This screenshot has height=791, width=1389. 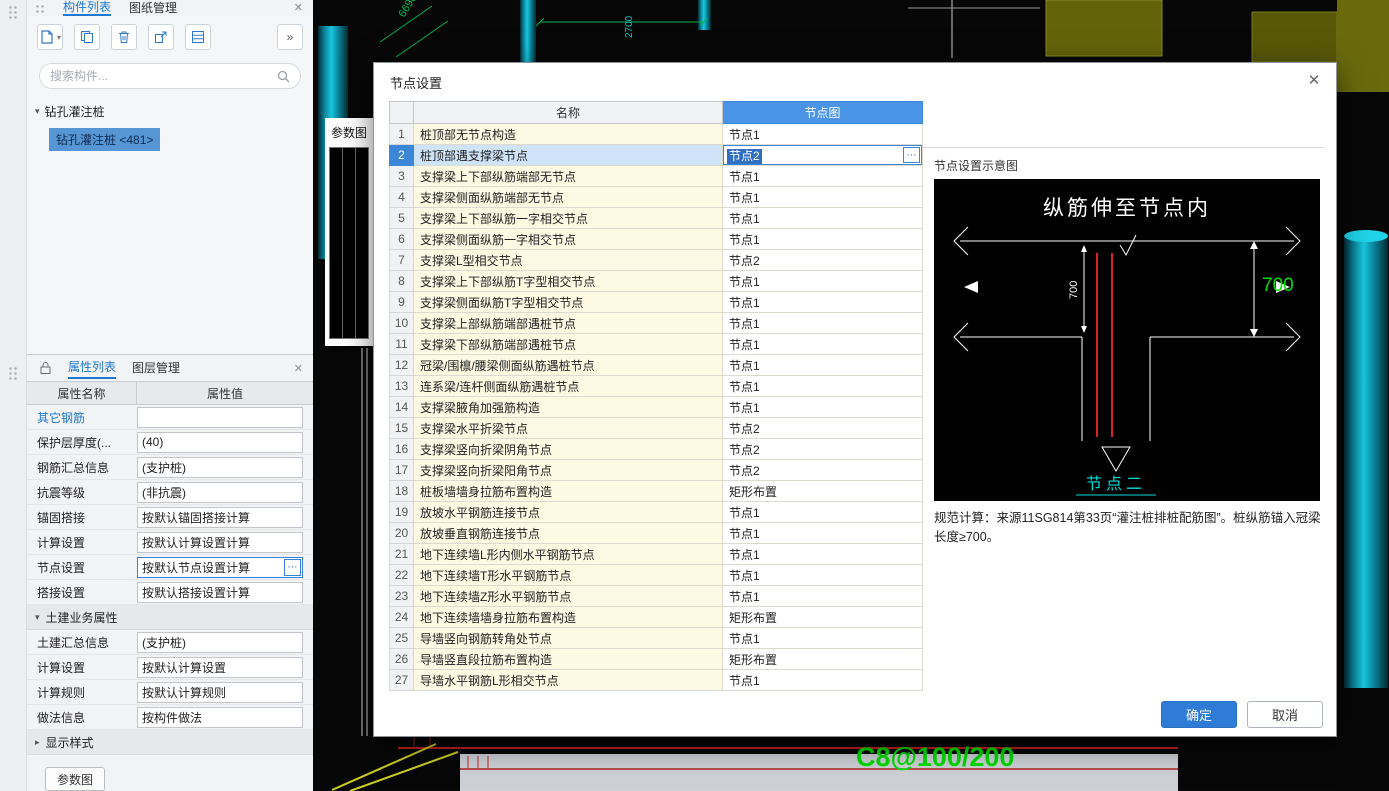 What do you see at coordinates (220, 492) in the screenshot?
I see `property-value-field: (非抗震)` at bounding box center [220, 492].